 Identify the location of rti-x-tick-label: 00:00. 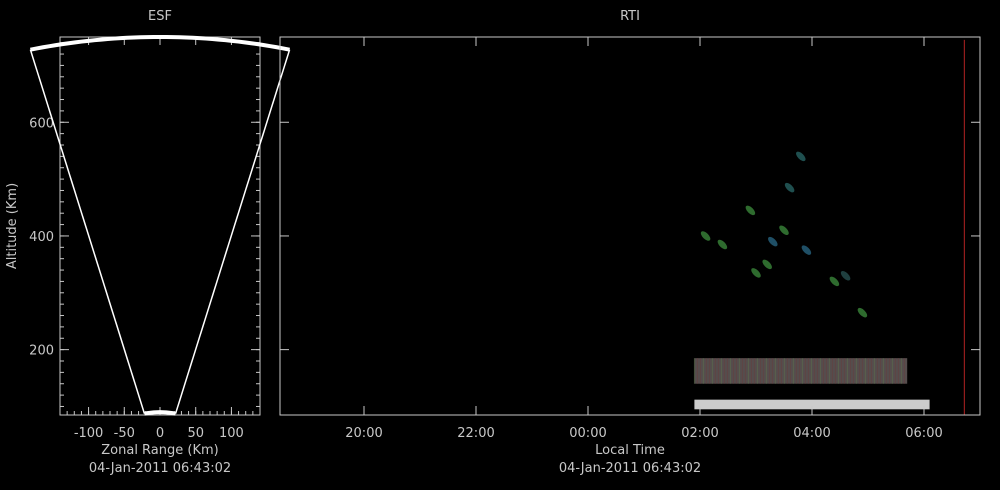
(587, 433).